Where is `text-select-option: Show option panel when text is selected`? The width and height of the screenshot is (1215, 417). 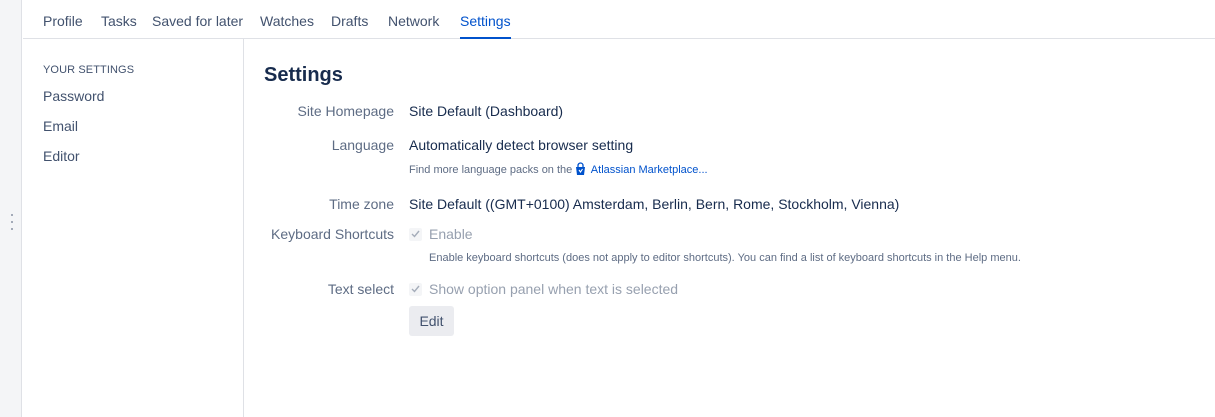
text-select-option: Show option panel when text is selected is located at coordinates (543, 289).